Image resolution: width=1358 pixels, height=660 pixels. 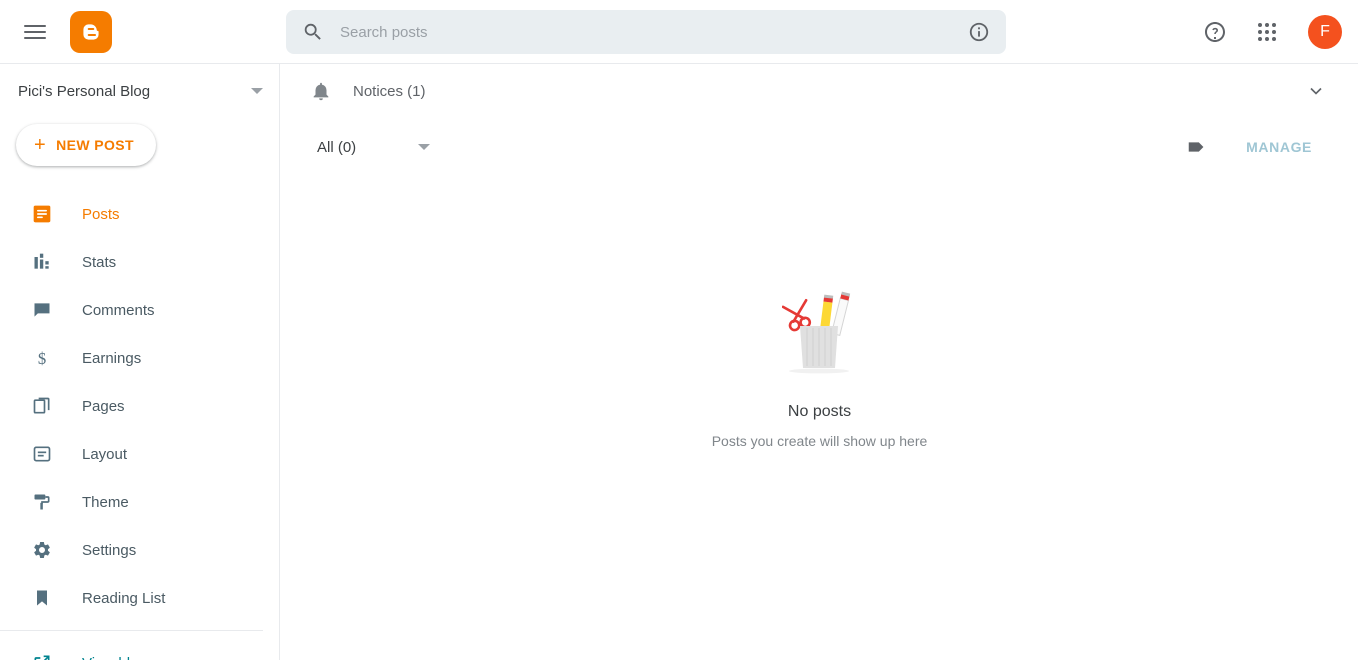 What do you see at coordinates (42, 310) in the screenshot?
I see `comment-icon` at bounding box center [42, 310].